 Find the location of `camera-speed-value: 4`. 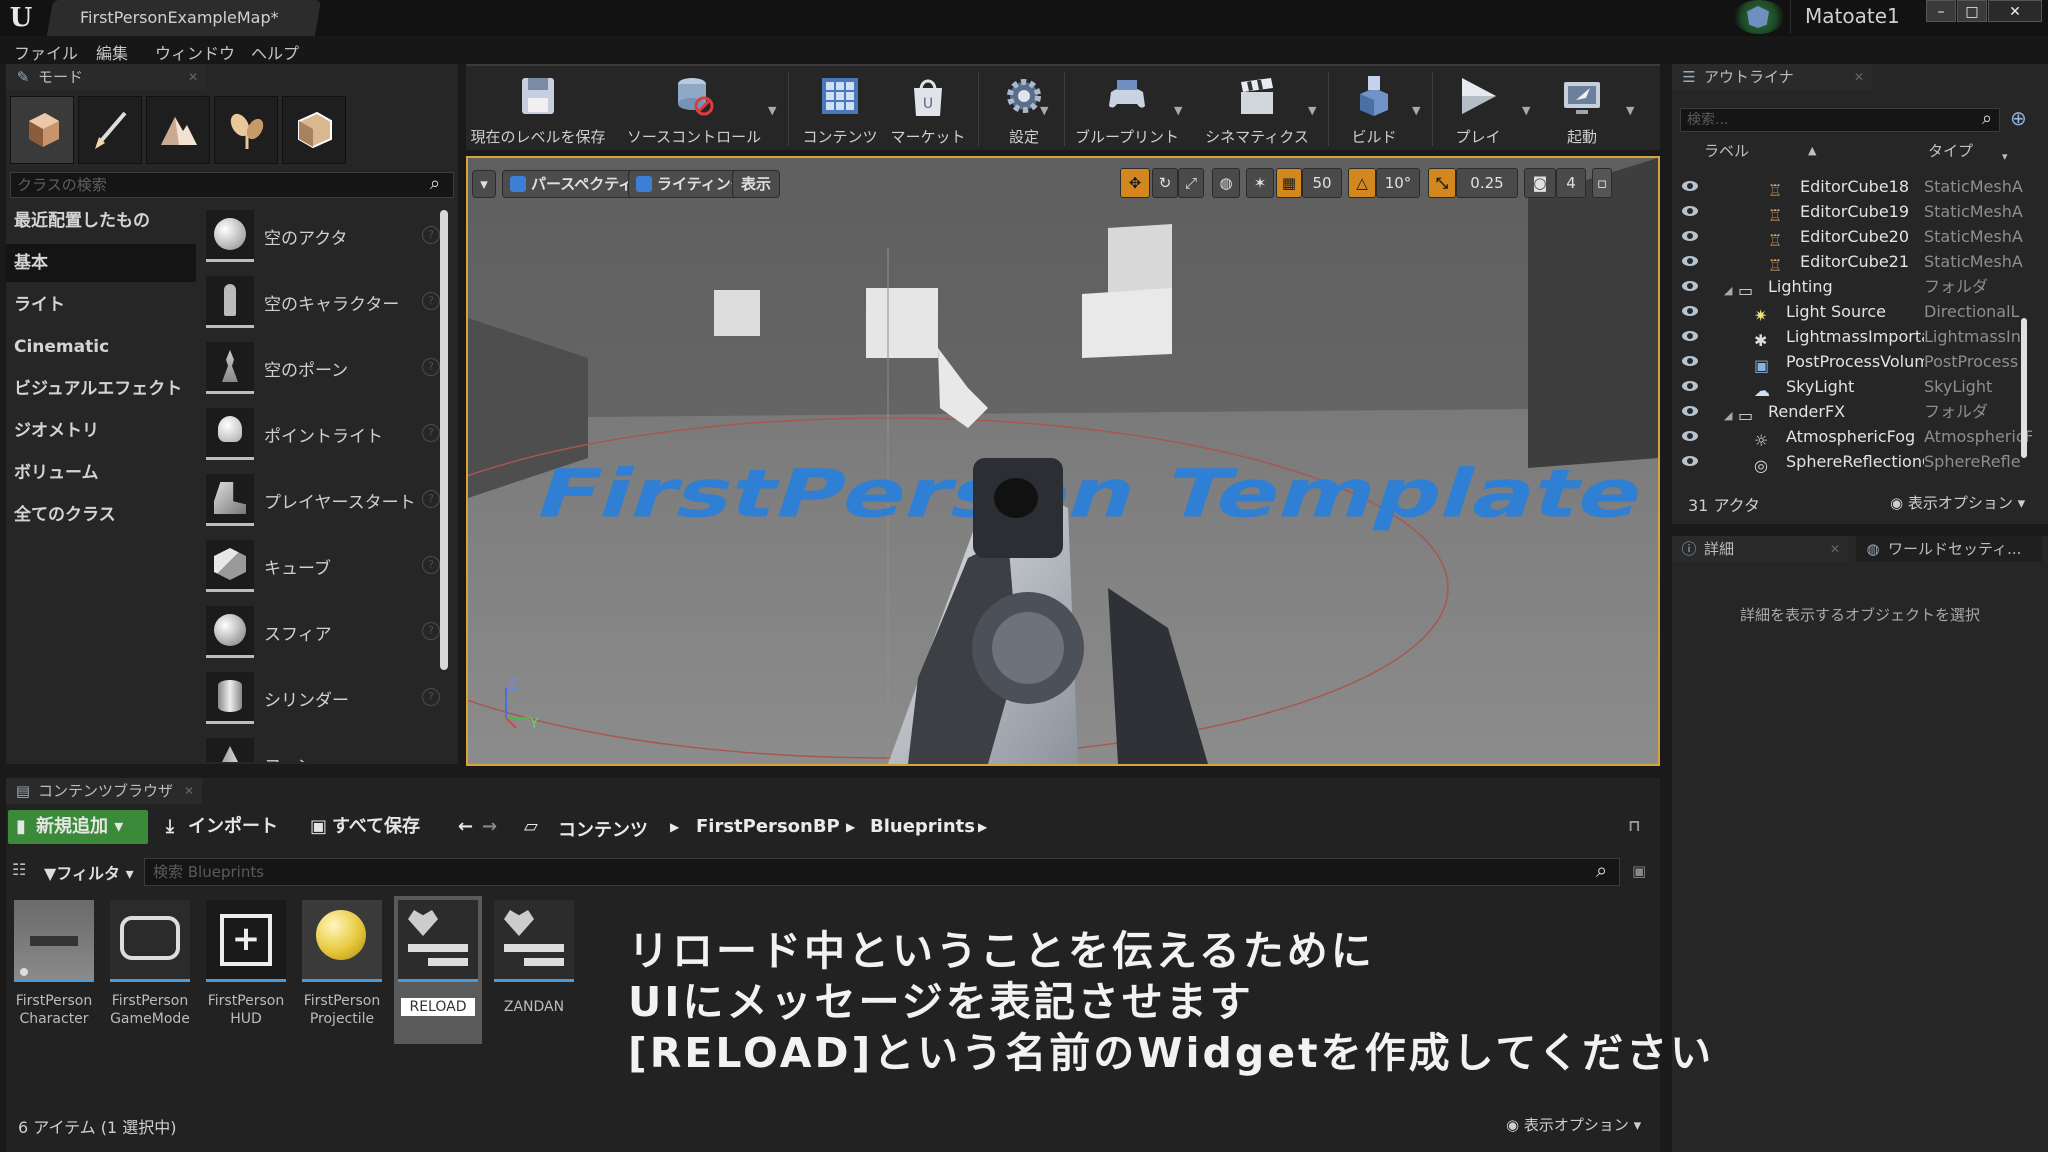

camera-speed-value: 4 is located at coordinates (1571, 183).